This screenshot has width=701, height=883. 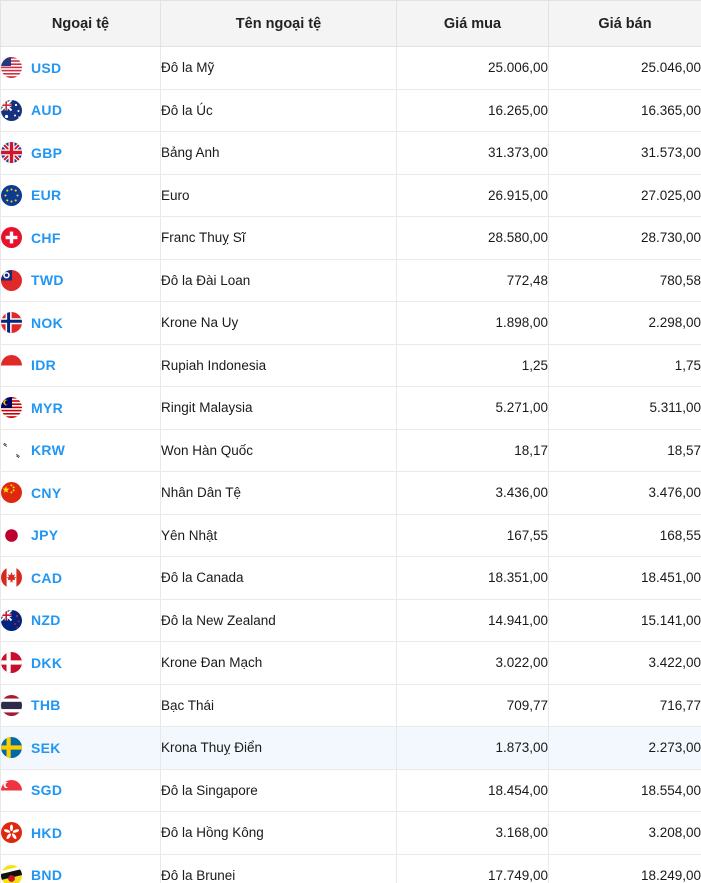 I want to click on flag-bn-icon, so click(x=11, y=873).